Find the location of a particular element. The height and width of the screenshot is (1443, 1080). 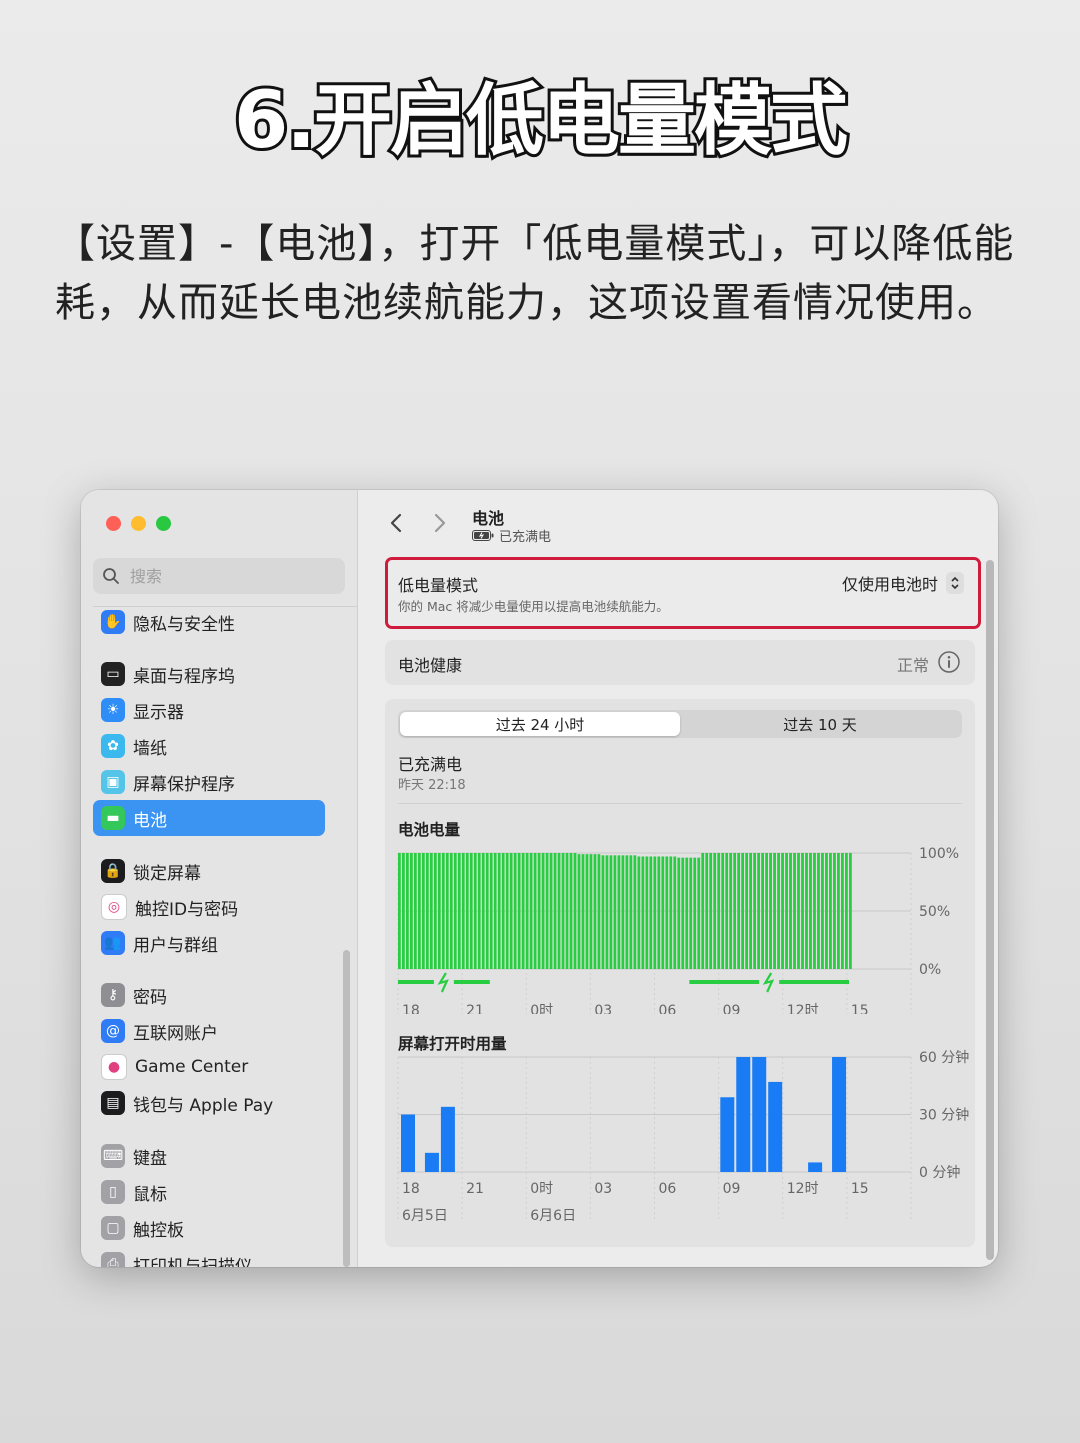

tab-last-24-hours: 过去 24 小时 is located at coordinates (540, 724).